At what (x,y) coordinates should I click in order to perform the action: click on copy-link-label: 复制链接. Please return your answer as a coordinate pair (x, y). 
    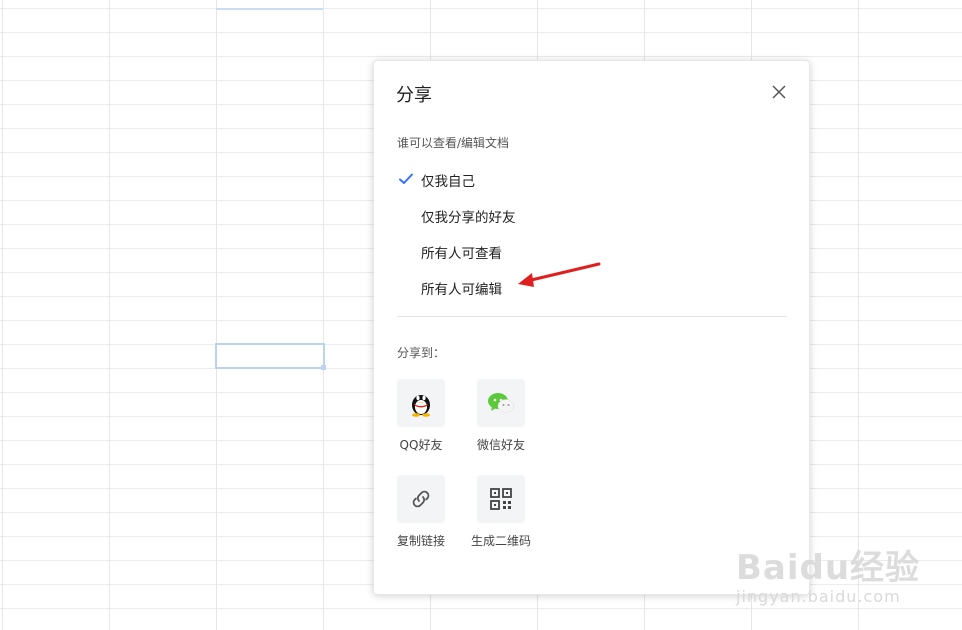
    Looking at the image, I should click on (420, 541).